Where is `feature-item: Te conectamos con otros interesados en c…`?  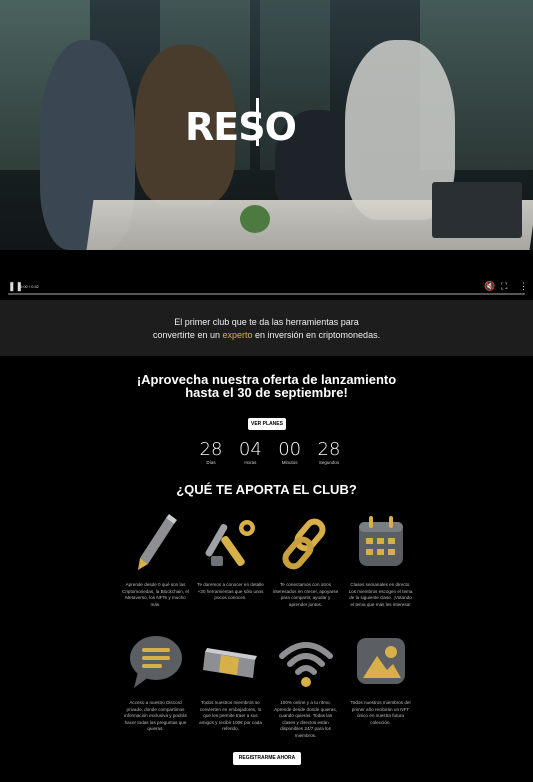
feature-item: Te conectamos con otros interesados en c… is located at coordinates (305, 566).